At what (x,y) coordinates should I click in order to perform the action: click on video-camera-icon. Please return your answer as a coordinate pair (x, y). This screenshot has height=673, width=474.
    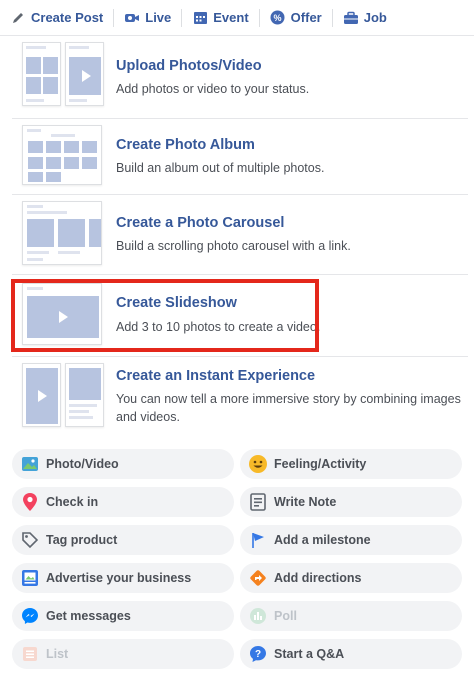
    Looking at the image, I should click on (132, 18).